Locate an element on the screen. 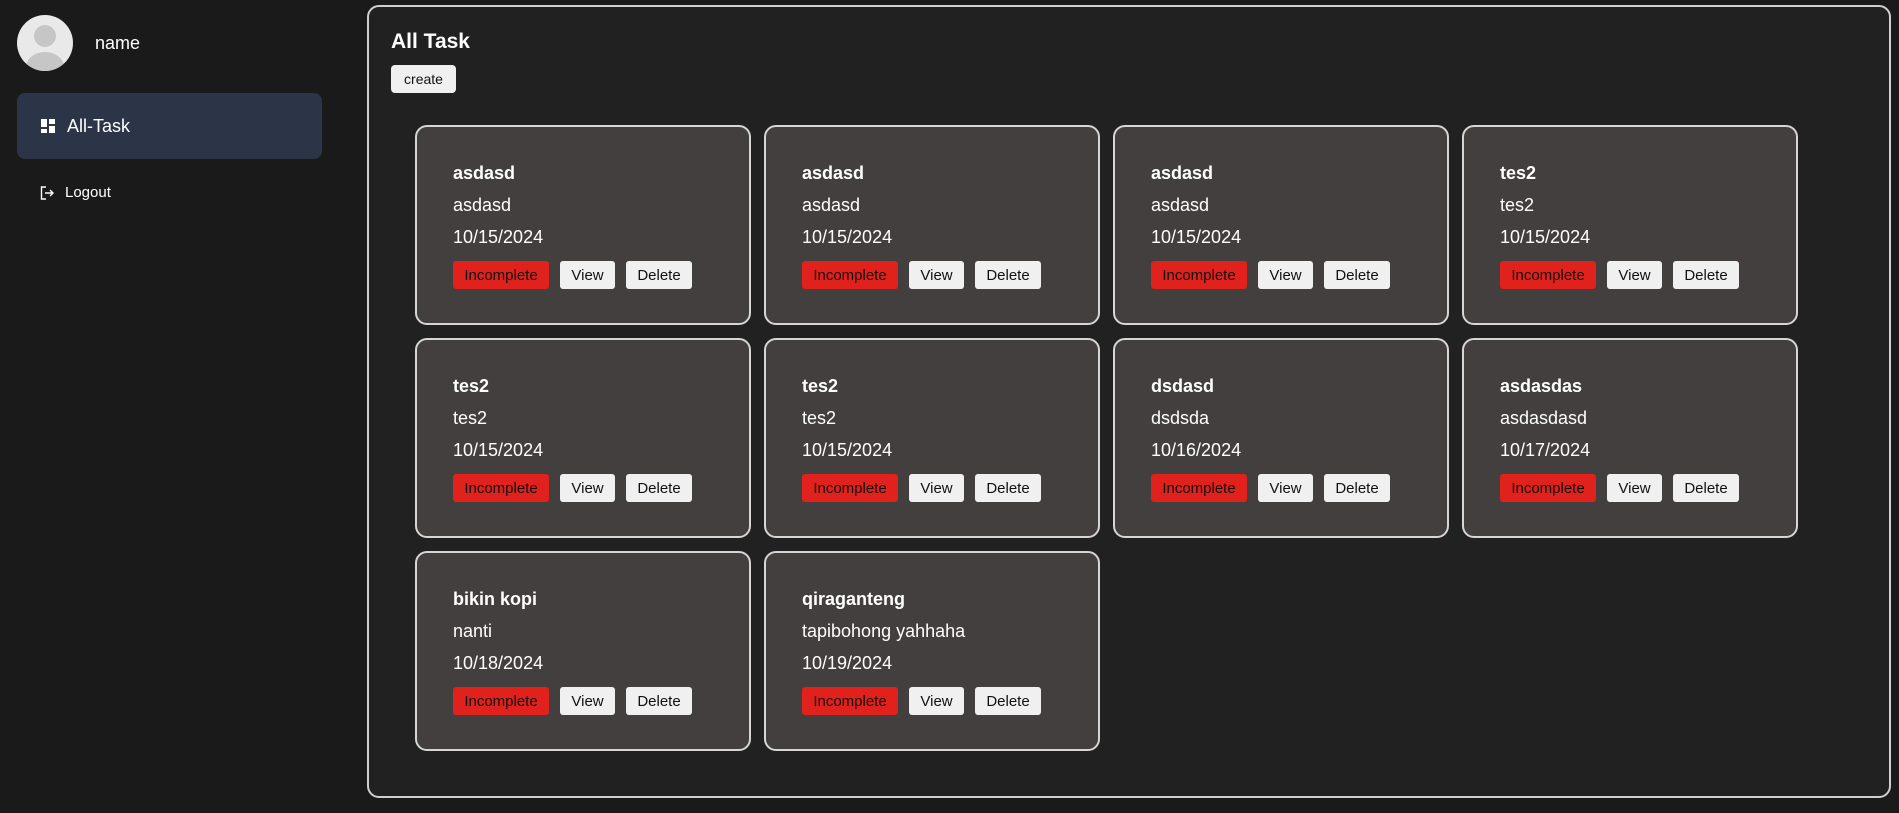 The height and width of the screenshot is (813, 1899). task-title: bikin kopi is located at coordinates (495, 599).